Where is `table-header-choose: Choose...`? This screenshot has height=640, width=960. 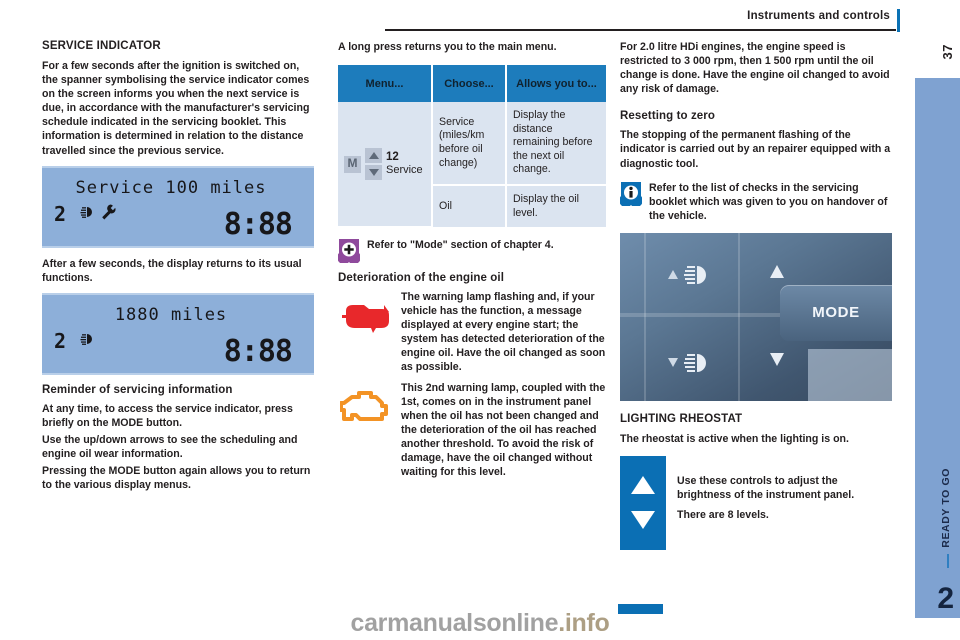
table-header-choose: Choose... is located at coordinates (469, 84).